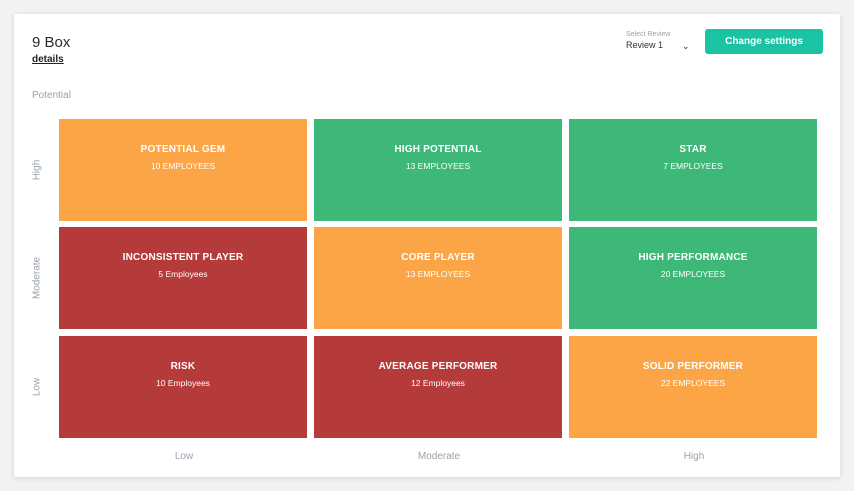  What do you see at coordinates (439, 456) in the screenshot?
I see `x-label-moderate: Moderate` at bounding box center [439, 456].